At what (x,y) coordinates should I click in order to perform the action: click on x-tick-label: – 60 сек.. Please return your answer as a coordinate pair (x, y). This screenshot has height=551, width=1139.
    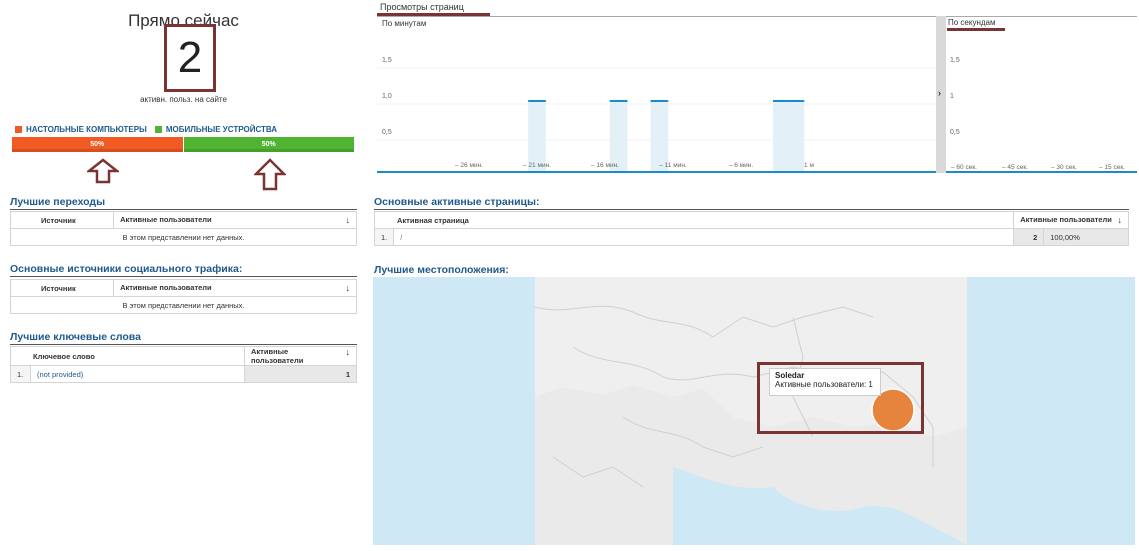
    Looking at the image, I should click on (964, 167).